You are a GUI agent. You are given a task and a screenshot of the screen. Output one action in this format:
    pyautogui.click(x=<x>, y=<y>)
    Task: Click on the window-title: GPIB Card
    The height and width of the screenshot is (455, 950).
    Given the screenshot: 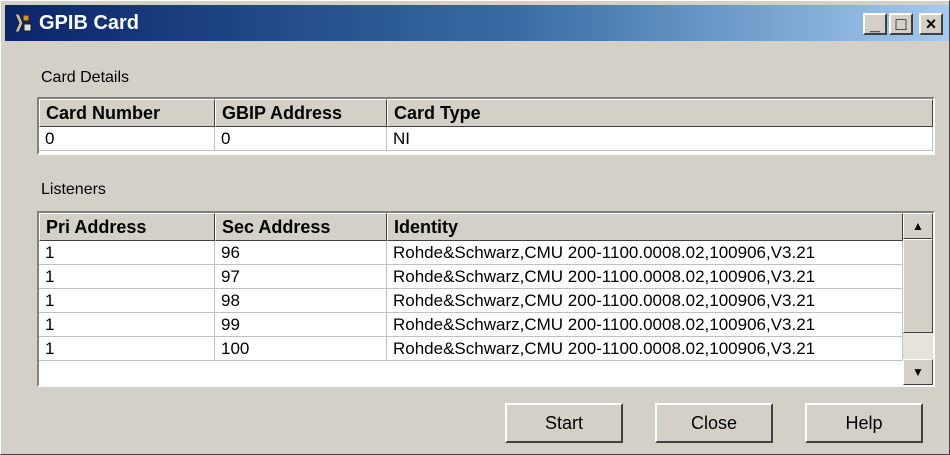 What is the action you would take?
    pyautogui.click(x=89, y=23)
    